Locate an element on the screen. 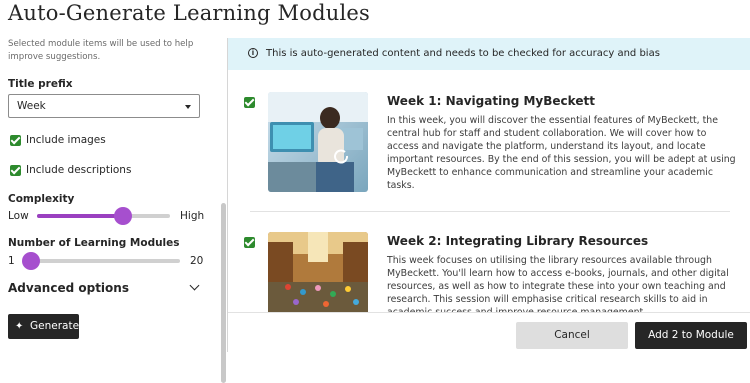 The image size is (750, 383). complexity-slider is located at coordinates (103, 216).